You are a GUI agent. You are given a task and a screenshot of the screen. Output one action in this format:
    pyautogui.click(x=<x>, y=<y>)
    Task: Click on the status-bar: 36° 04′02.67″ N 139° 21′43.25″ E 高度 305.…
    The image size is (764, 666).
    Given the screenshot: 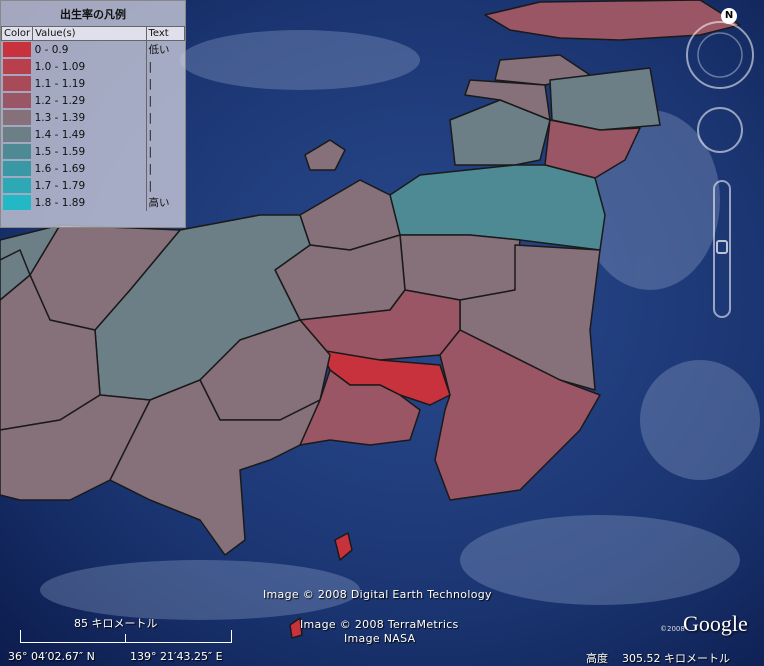 What is the action you would take?
    pyautogui.click(x=382, y=657)
    